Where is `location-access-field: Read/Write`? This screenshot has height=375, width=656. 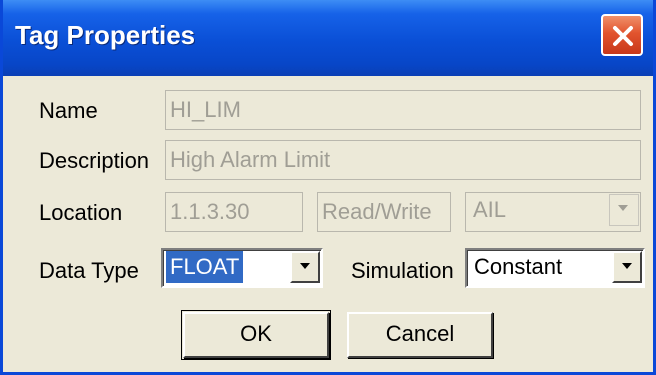
location-access-field: Read/Write is located at coordinates (384, 212).